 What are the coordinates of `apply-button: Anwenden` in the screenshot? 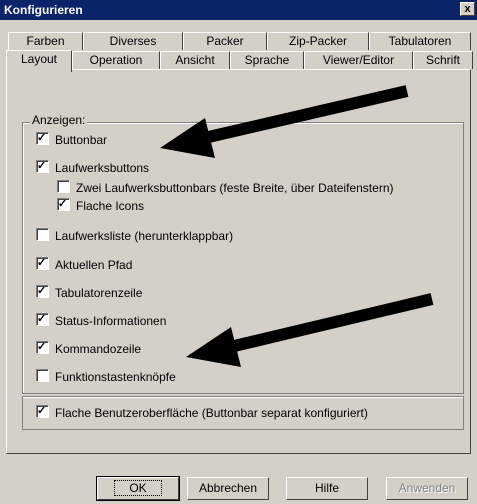 It's located at (427, 488).